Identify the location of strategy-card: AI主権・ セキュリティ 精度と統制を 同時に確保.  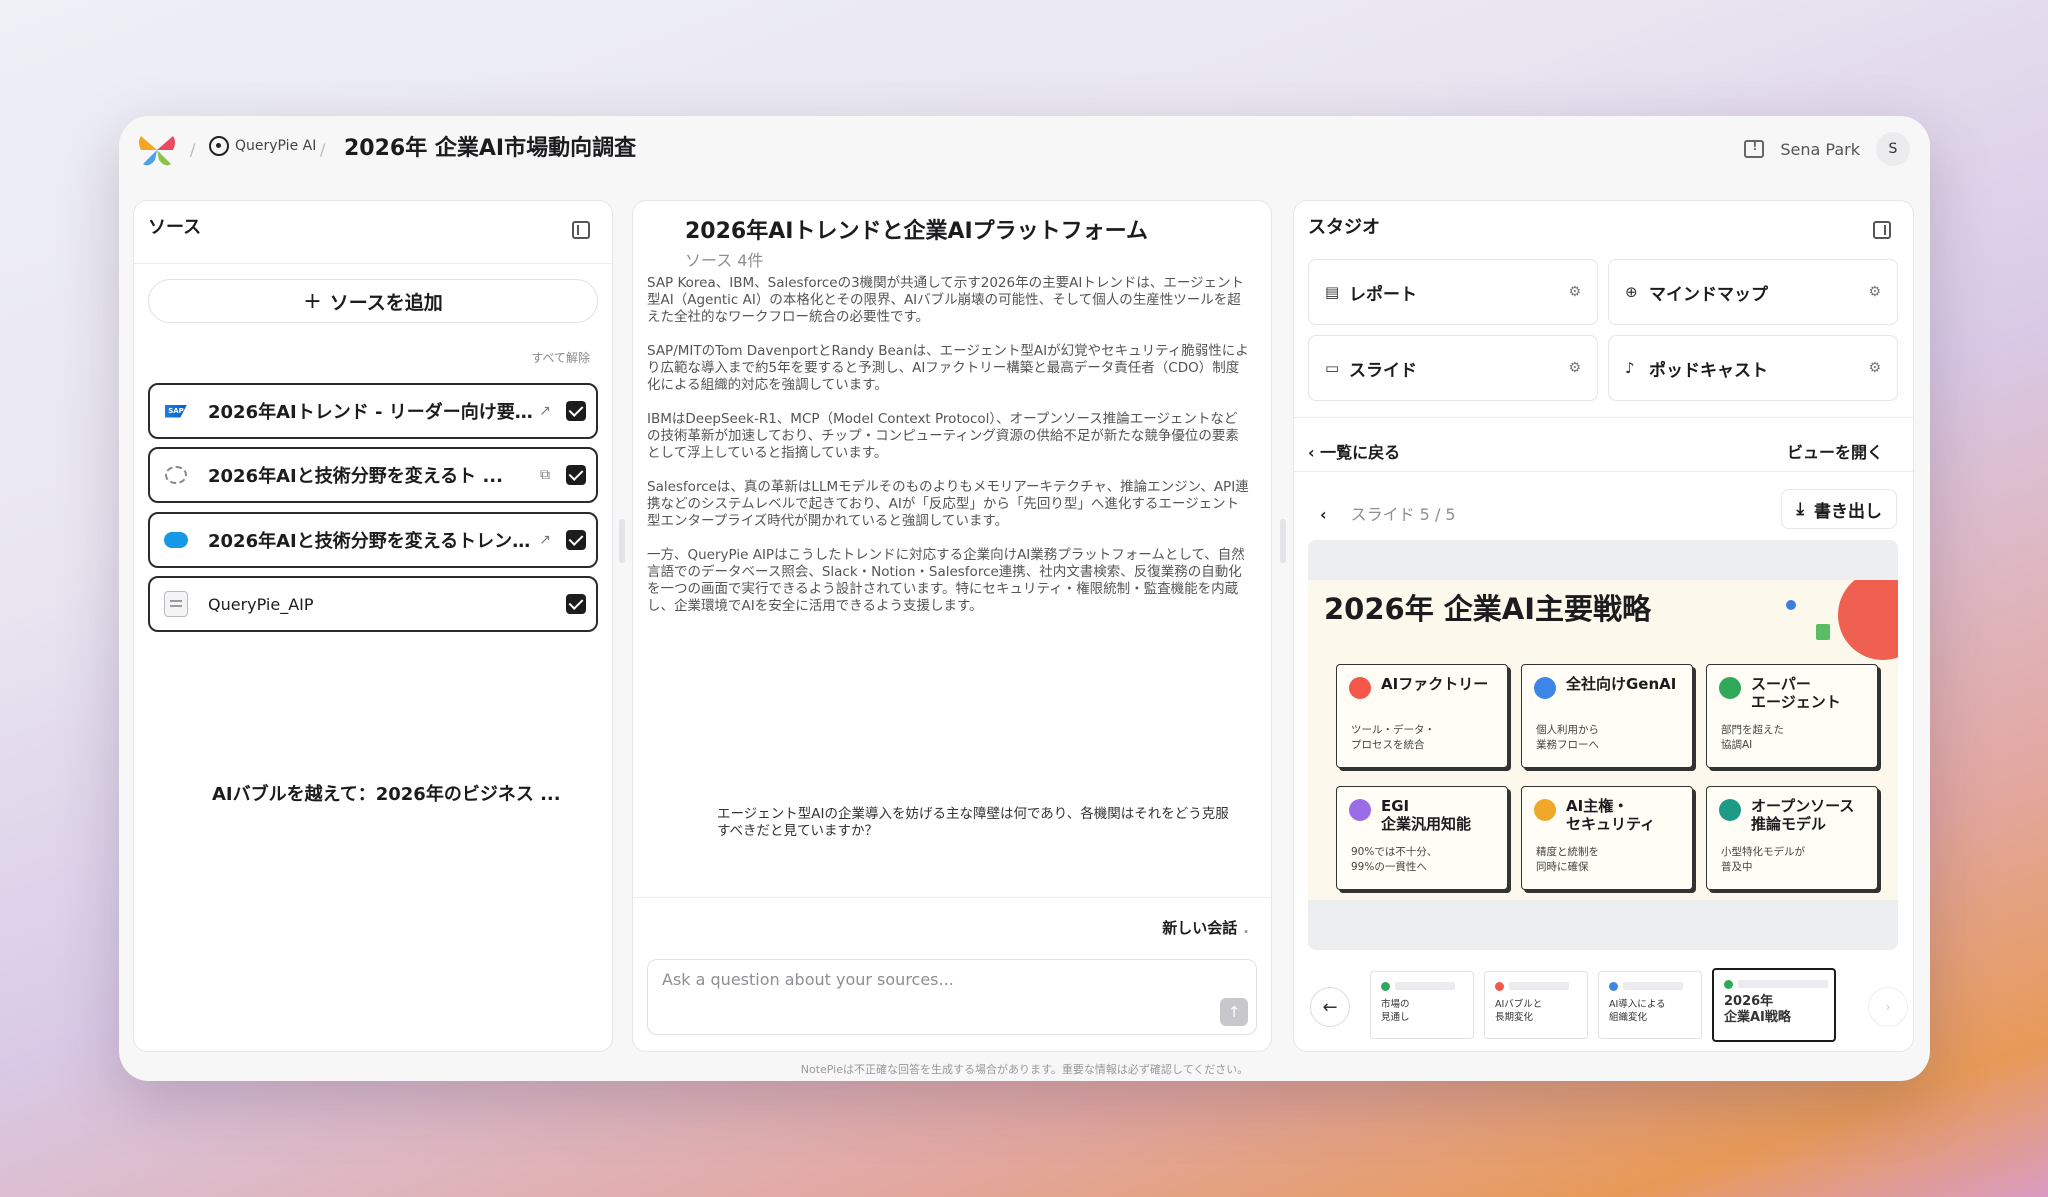
(1607, 838).